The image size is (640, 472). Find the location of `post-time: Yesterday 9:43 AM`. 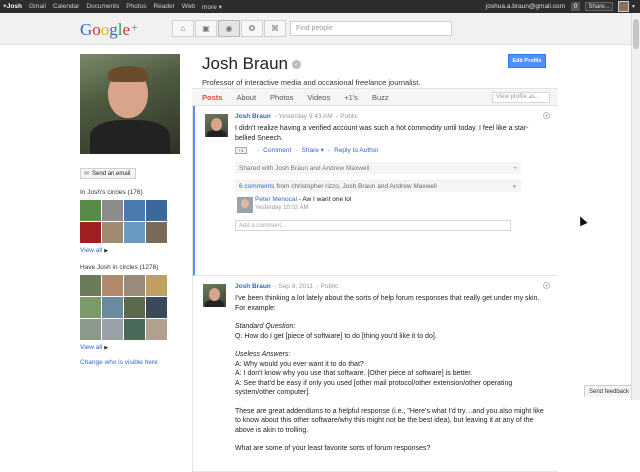

post-time: Yesterday 9:43 AM is located at coordinates (305, 116).